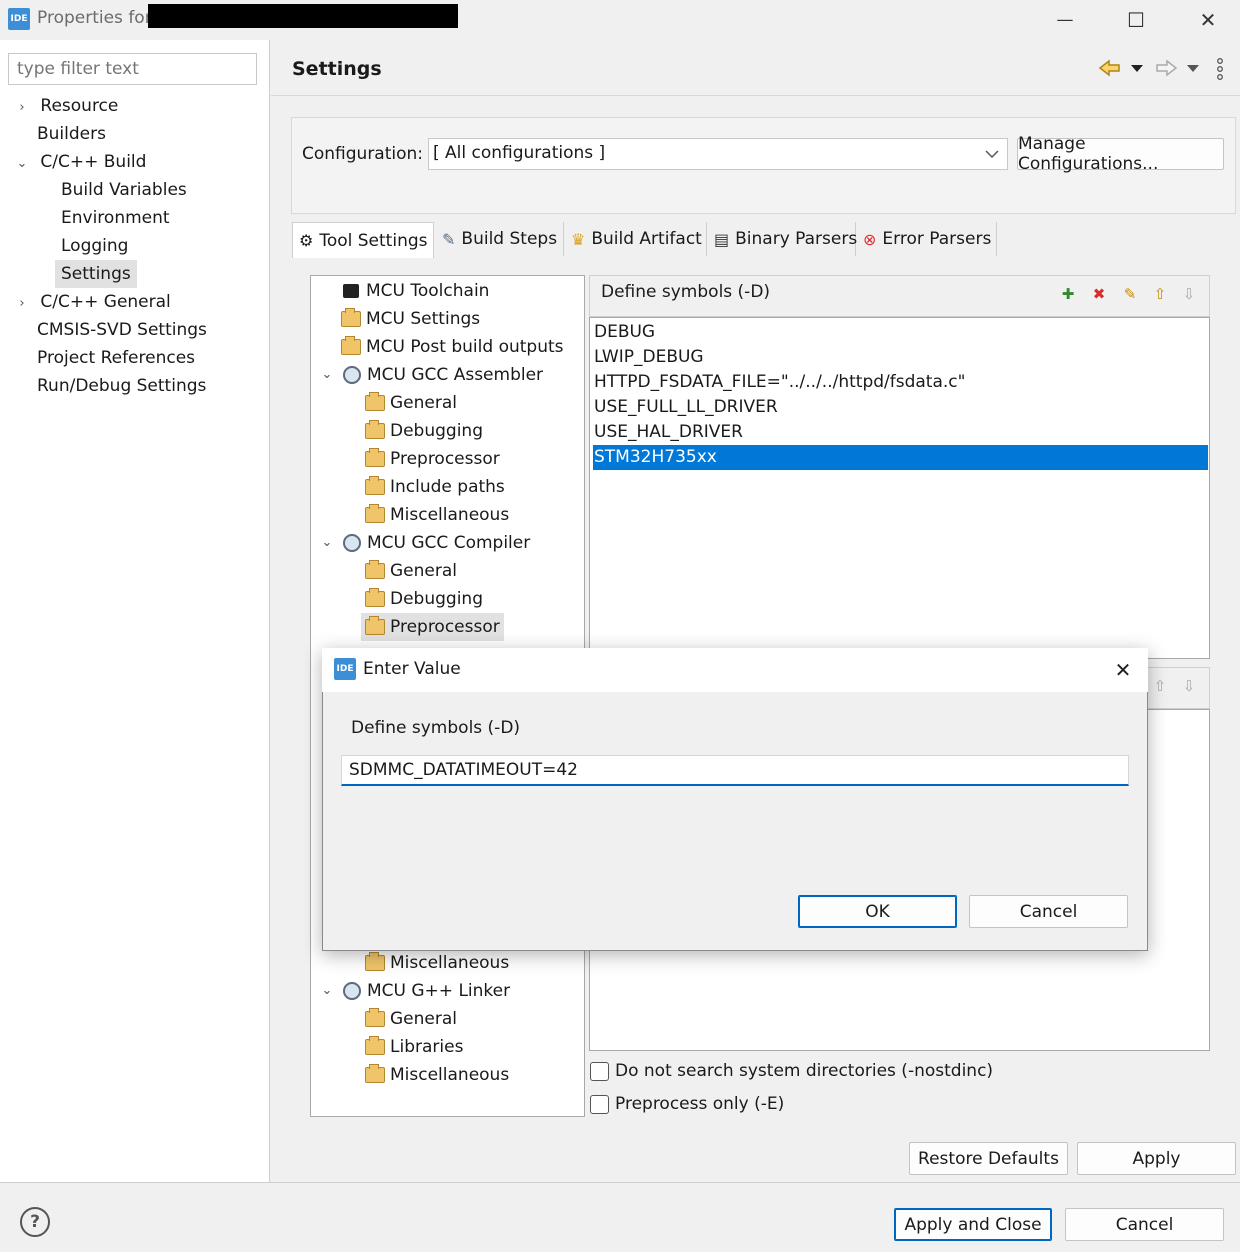  What do you see at coordinates (452, 347) in the screenshot?
I see `tree-item-mcu-post-build: MCU Post build outputs` at bounding box center [452, 347].